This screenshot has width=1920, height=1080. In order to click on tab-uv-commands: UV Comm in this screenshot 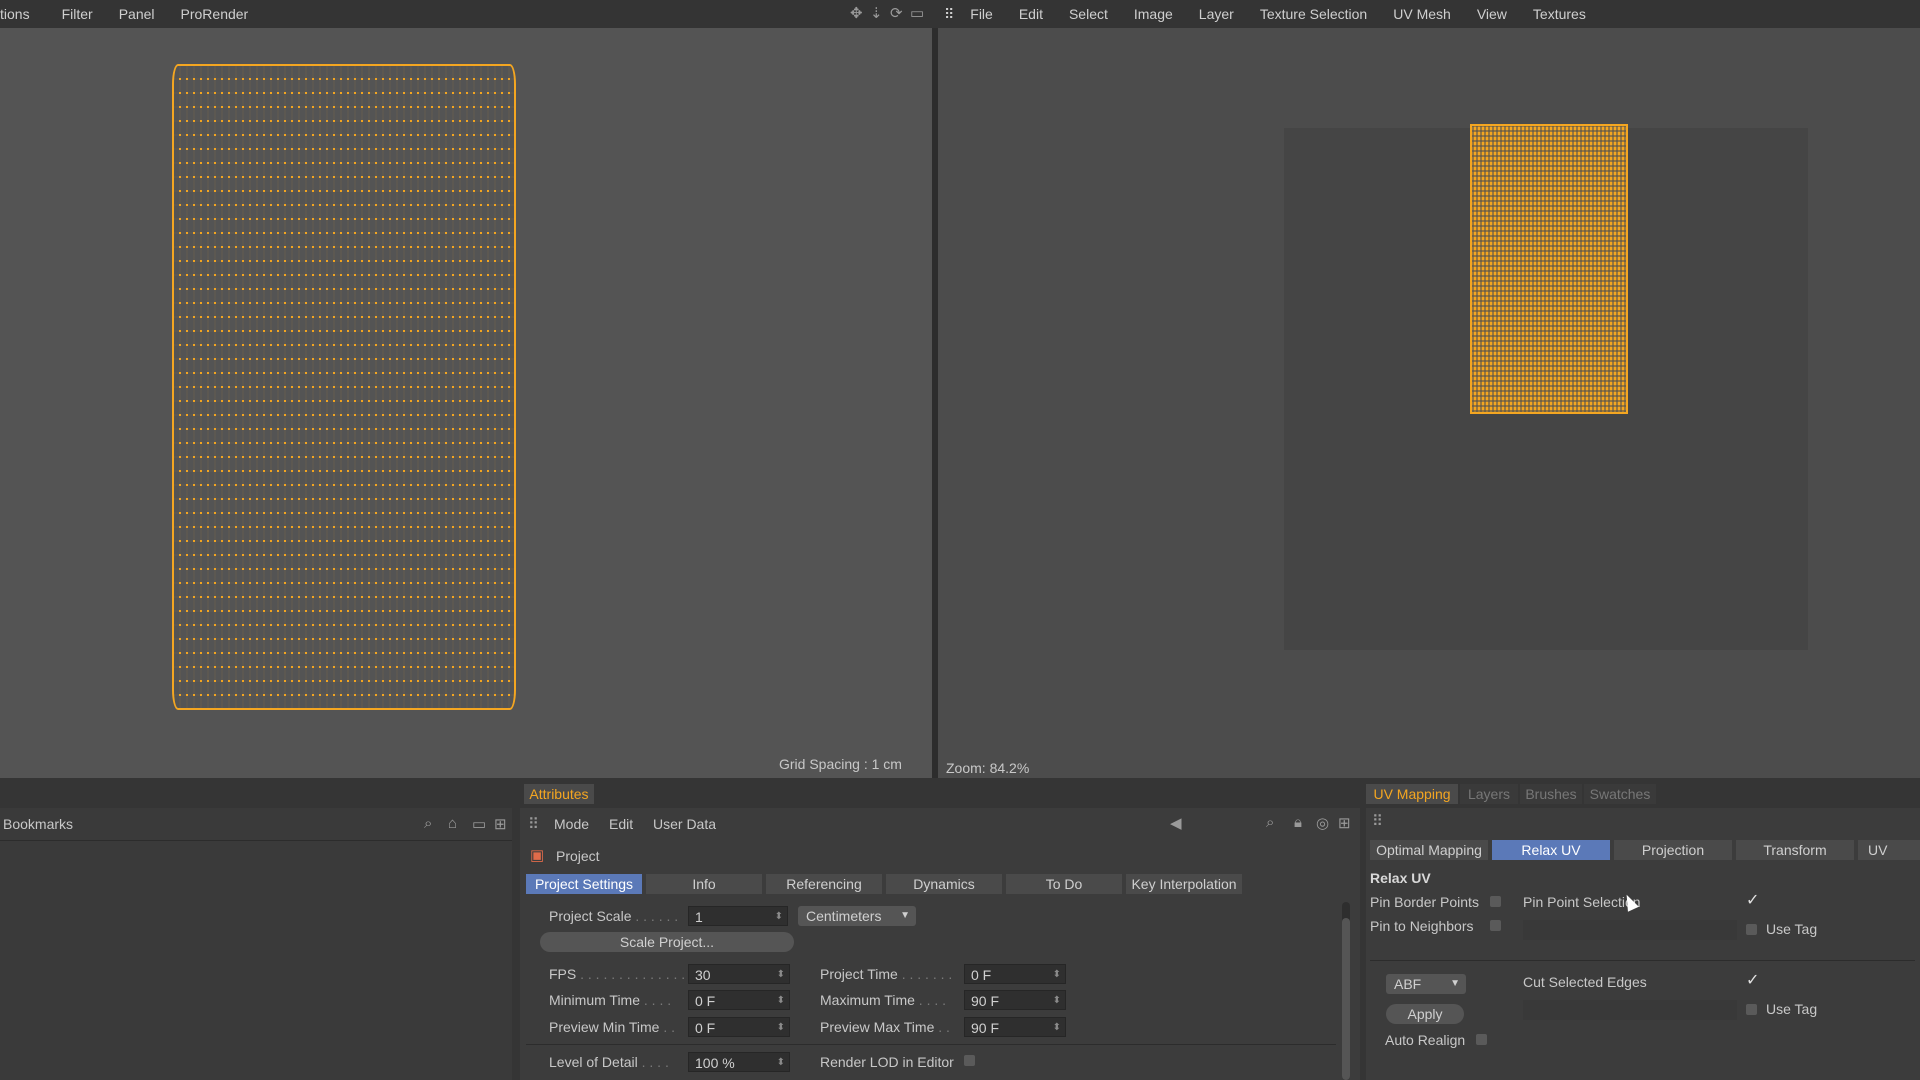, I will do `click(1889, 850)`.